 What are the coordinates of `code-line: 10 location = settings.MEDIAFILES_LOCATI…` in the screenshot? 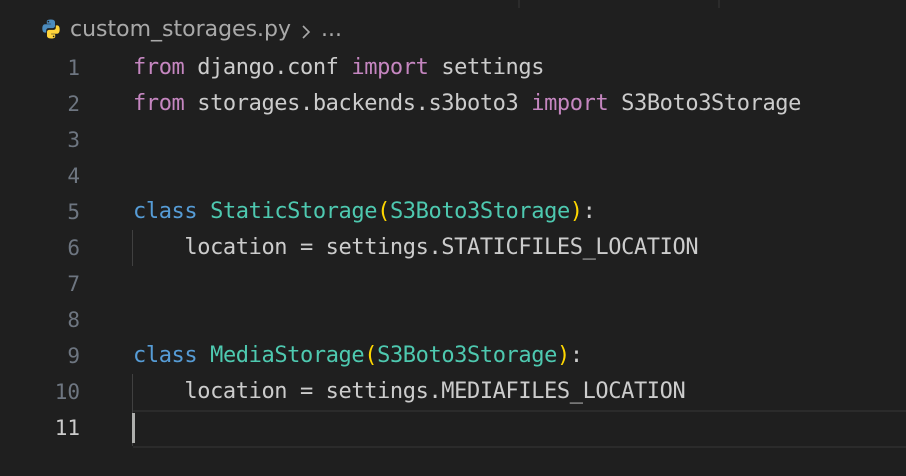 It's located at (453, 392).